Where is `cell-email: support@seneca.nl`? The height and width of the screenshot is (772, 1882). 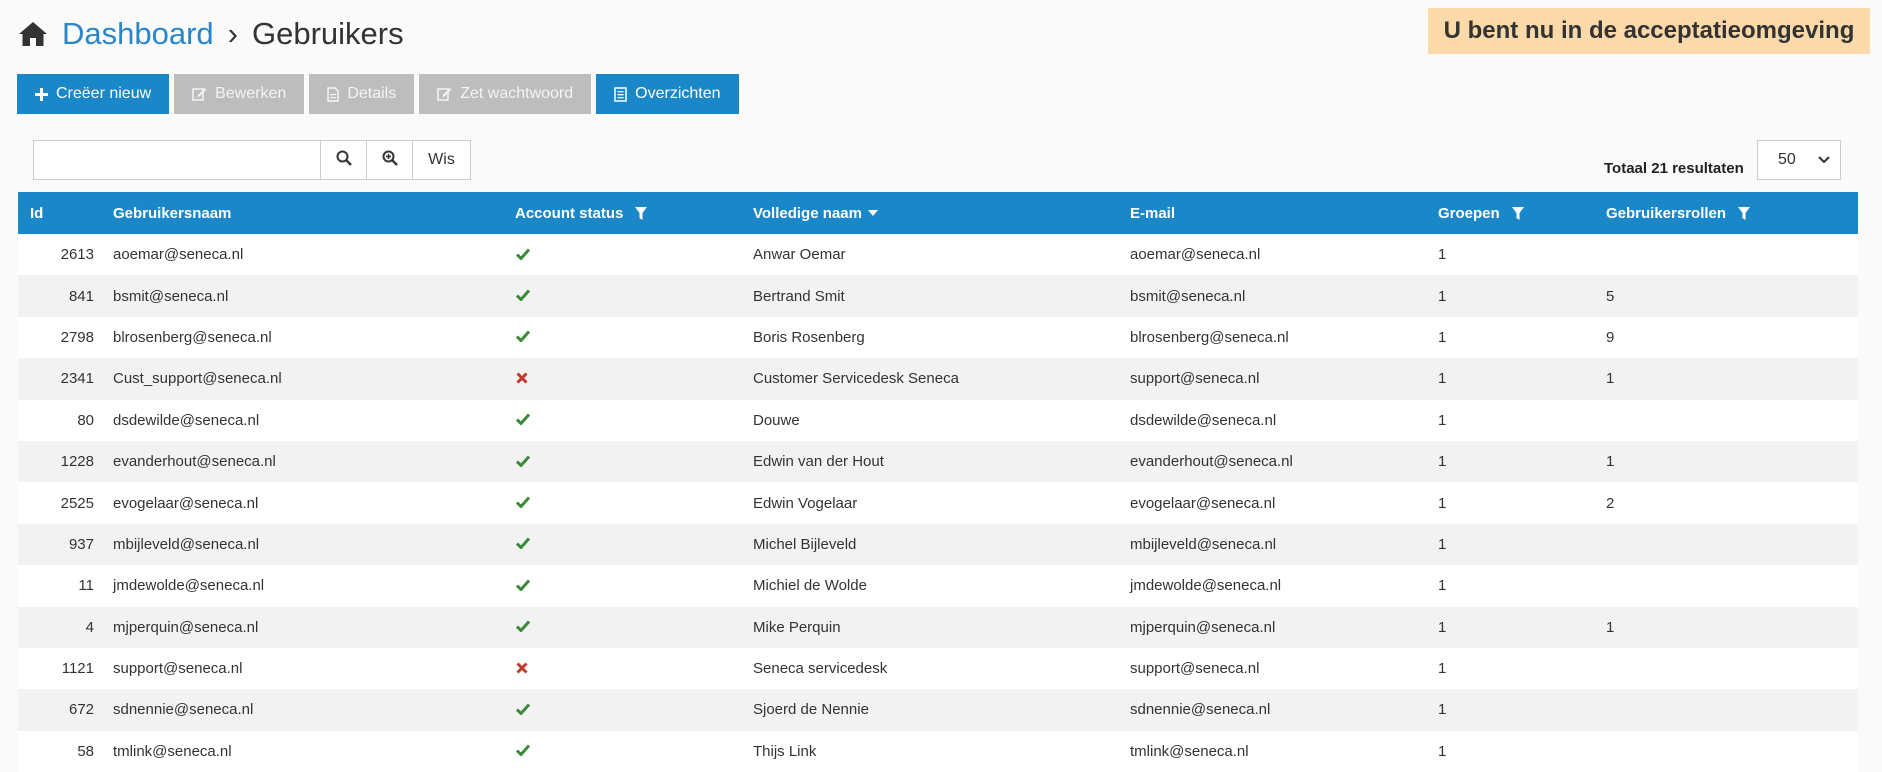 cell-email: support@seneca.nl is located at coordinates (1195, 669).